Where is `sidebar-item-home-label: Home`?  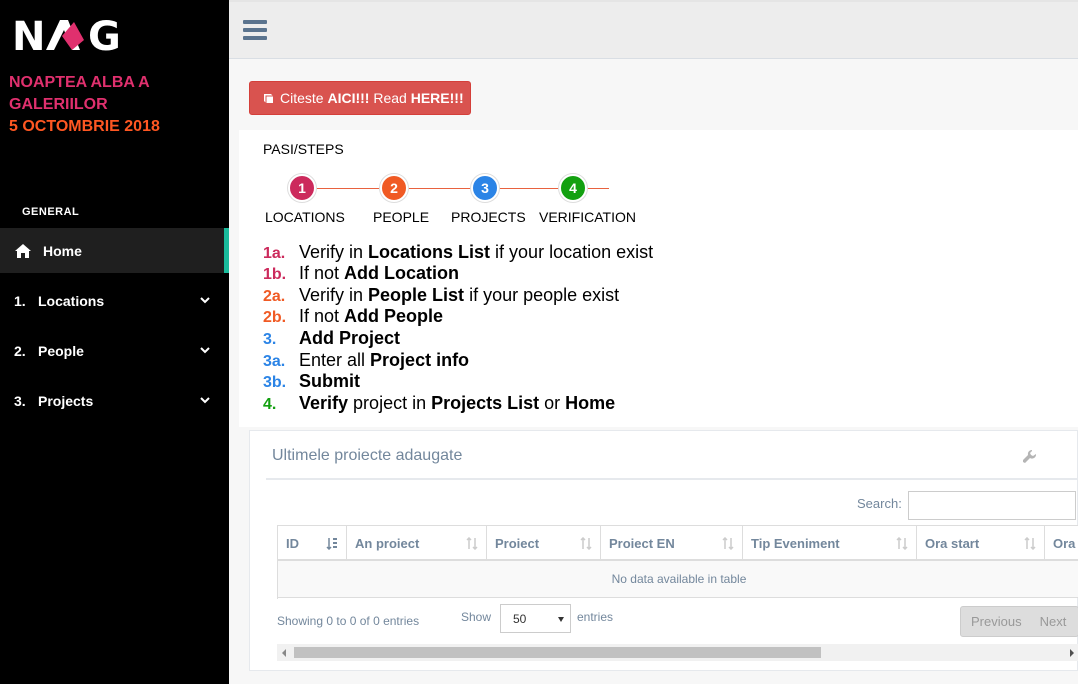
sidebar-item-home-label: Home is located at coordinates (62, 250).